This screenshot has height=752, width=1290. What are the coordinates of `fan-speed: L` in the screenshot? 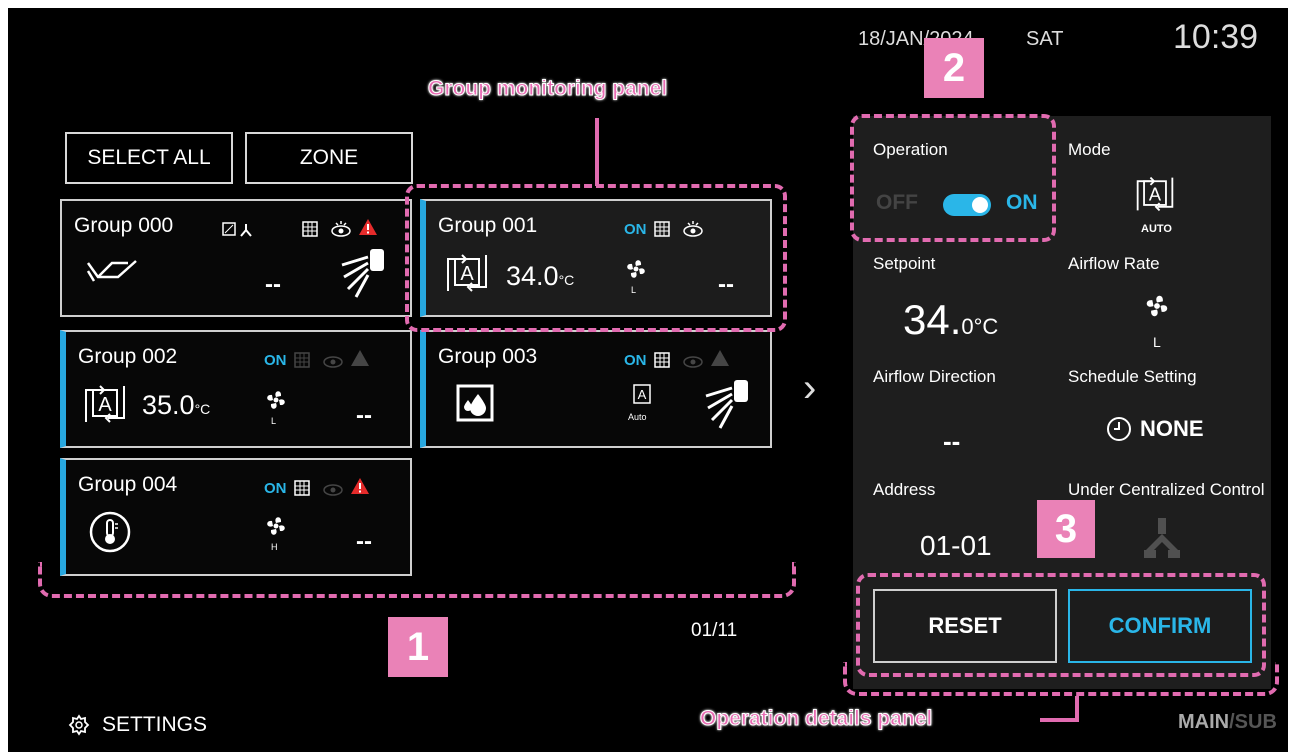 It's located at (274, 421).